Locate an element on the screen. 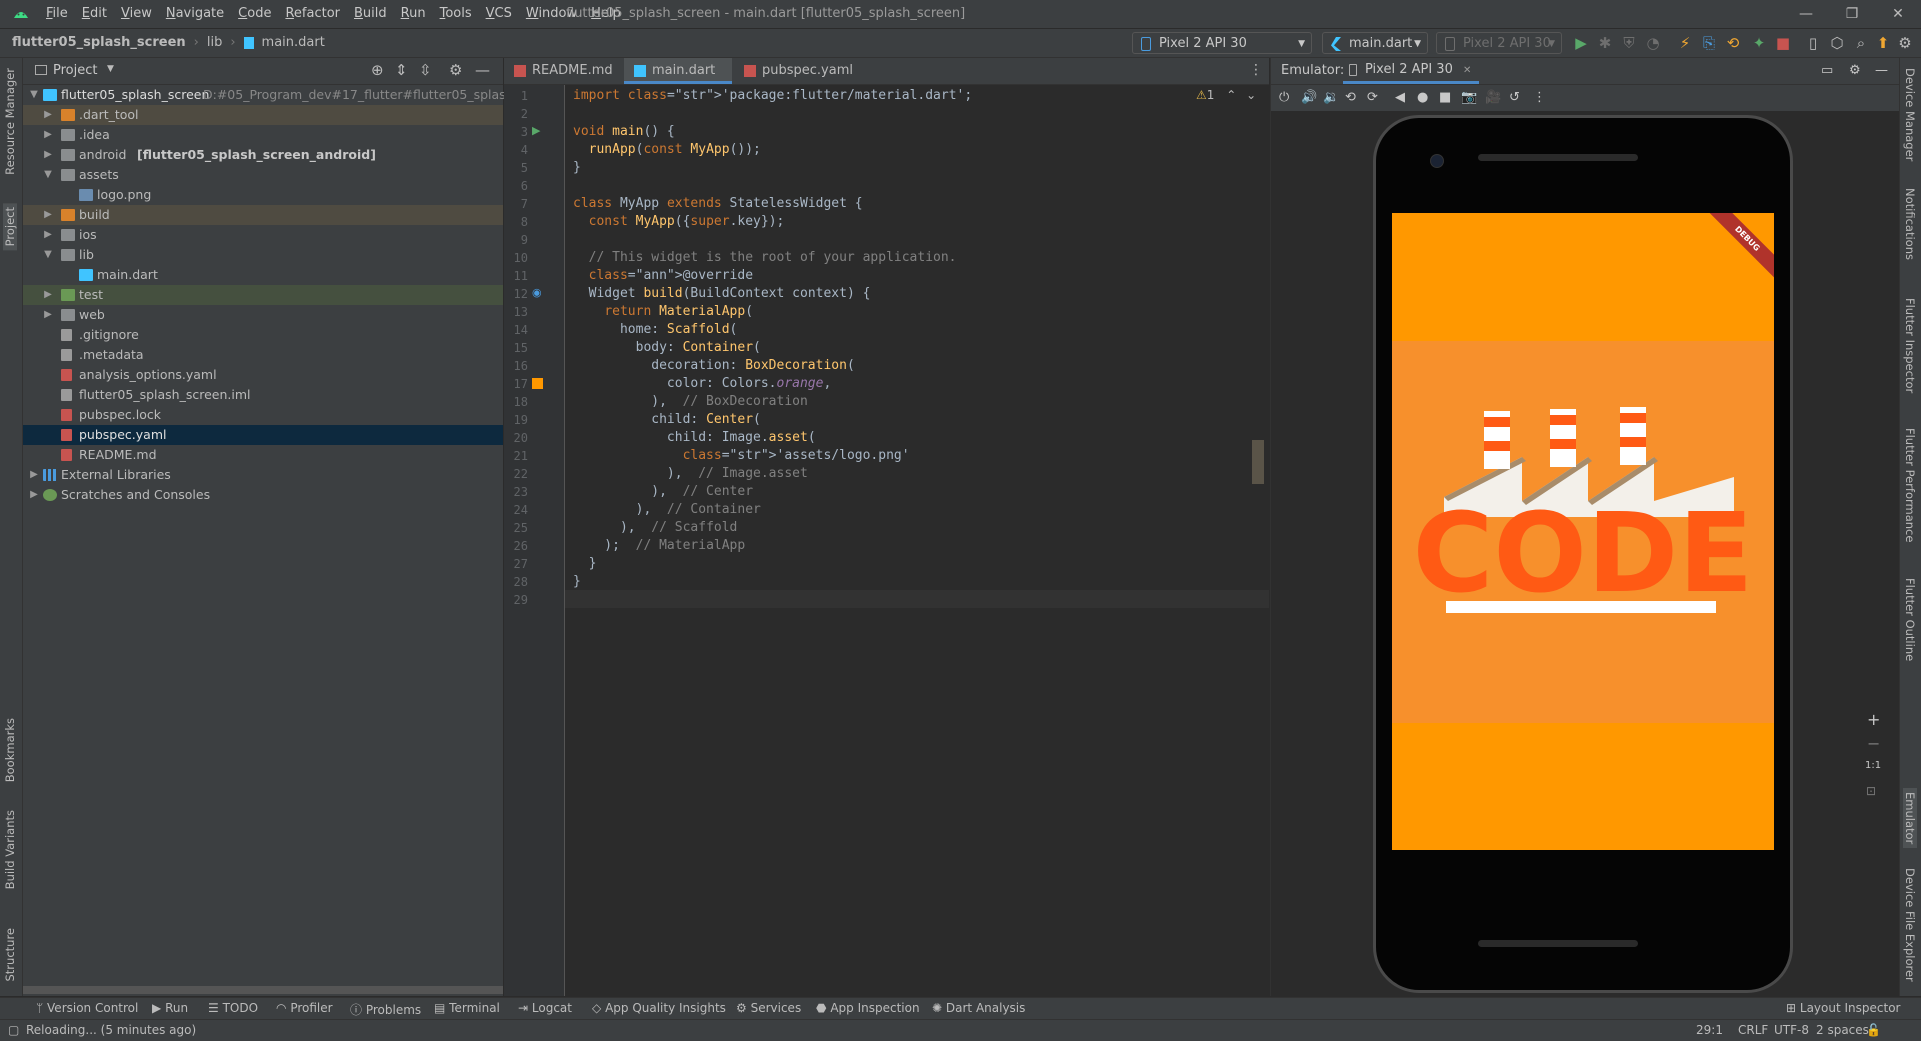  tree-item-gitignore: .gitignore is located at coordinates (263, 335).